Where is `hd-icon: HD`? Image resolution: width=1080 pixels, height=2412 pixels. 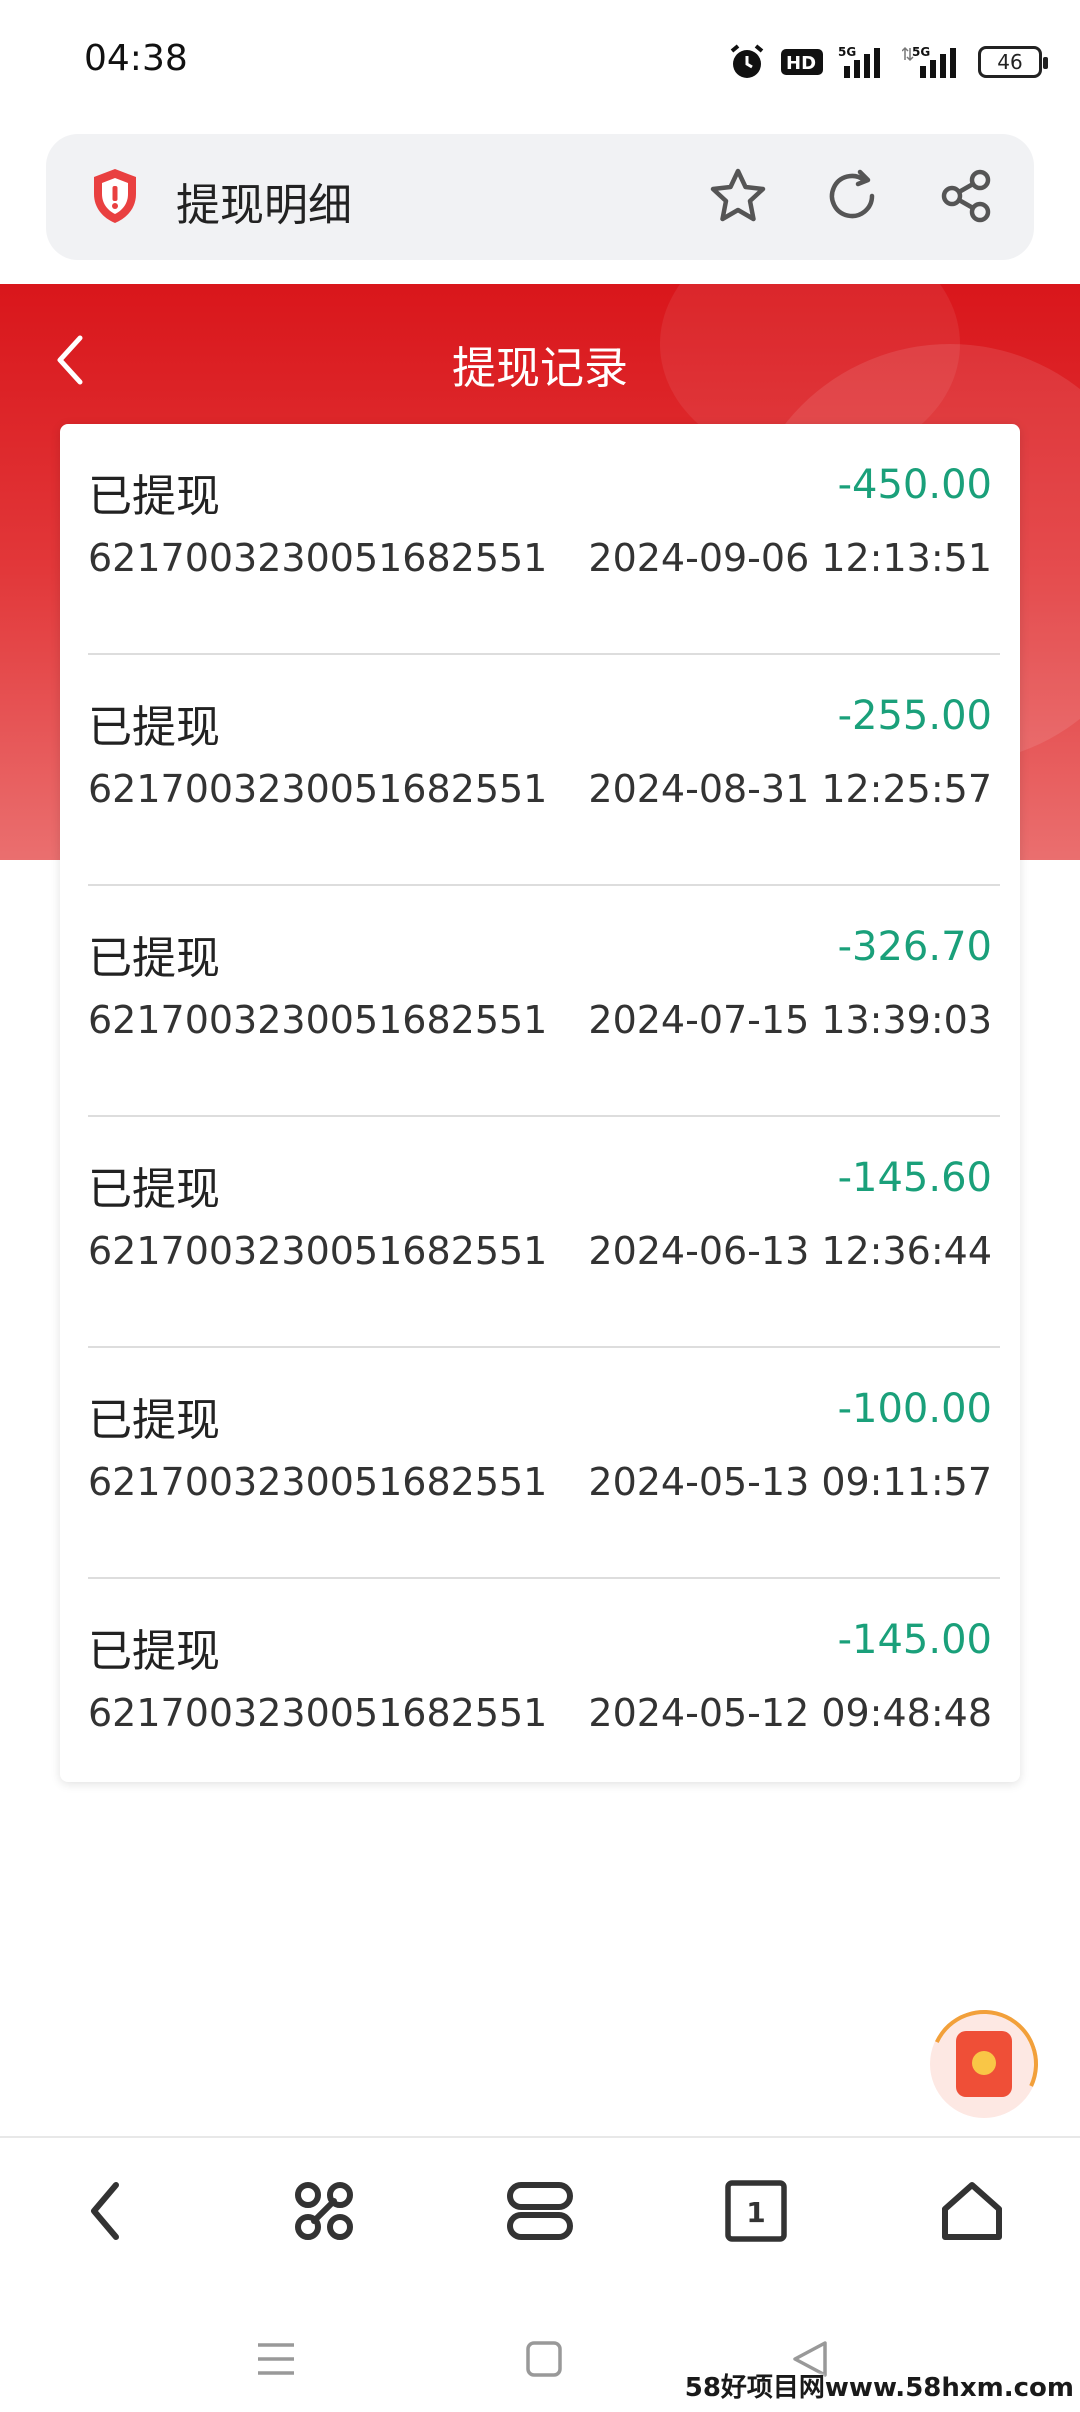 hd-icon: HD is located at coordinates (802, 62).